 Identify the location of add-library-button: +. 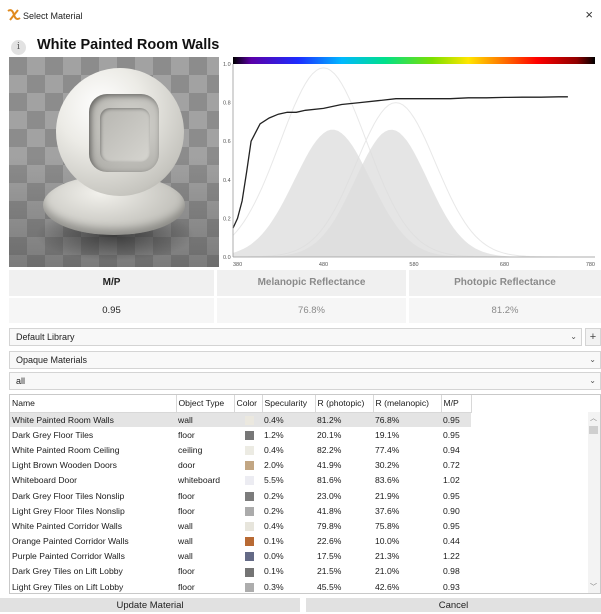
(593, 337).